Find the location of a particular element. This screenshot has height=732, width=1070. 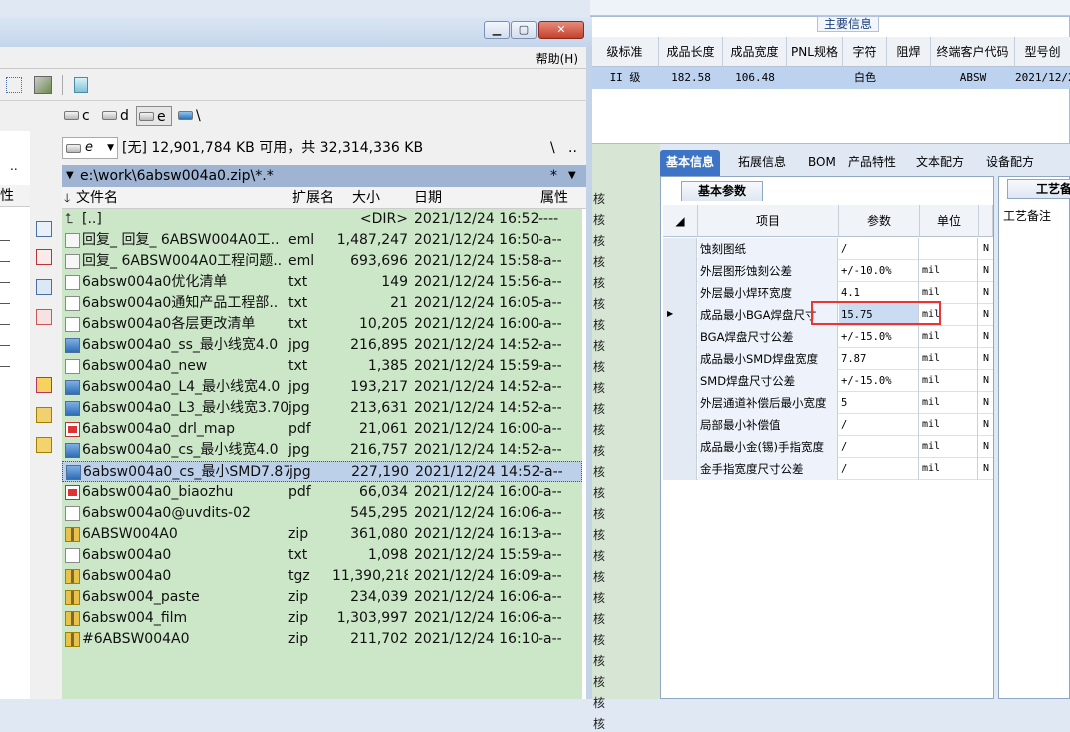

col-filename: 文件名 is located at coordinates (97, 198).